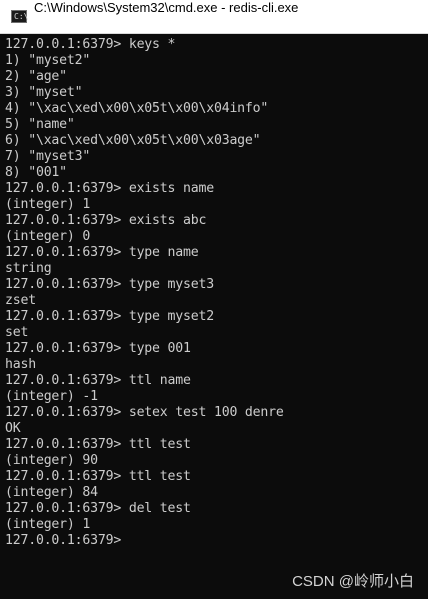 This screenshot has height=599, width=428. I want to click on watermark: CSDN @岭师小白, so click(353, 581).